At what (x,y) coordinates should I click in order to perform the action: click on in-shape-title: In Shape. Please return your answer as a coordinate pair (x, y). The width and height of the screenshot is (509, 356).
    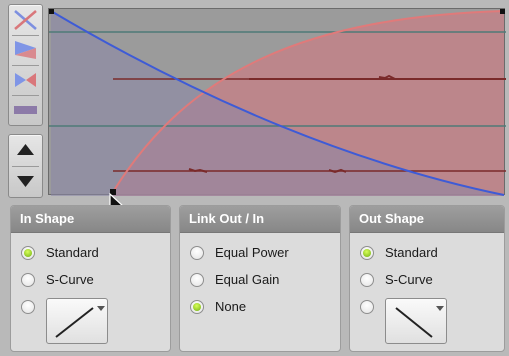
    Looking at the image, I should click on (90, 219).